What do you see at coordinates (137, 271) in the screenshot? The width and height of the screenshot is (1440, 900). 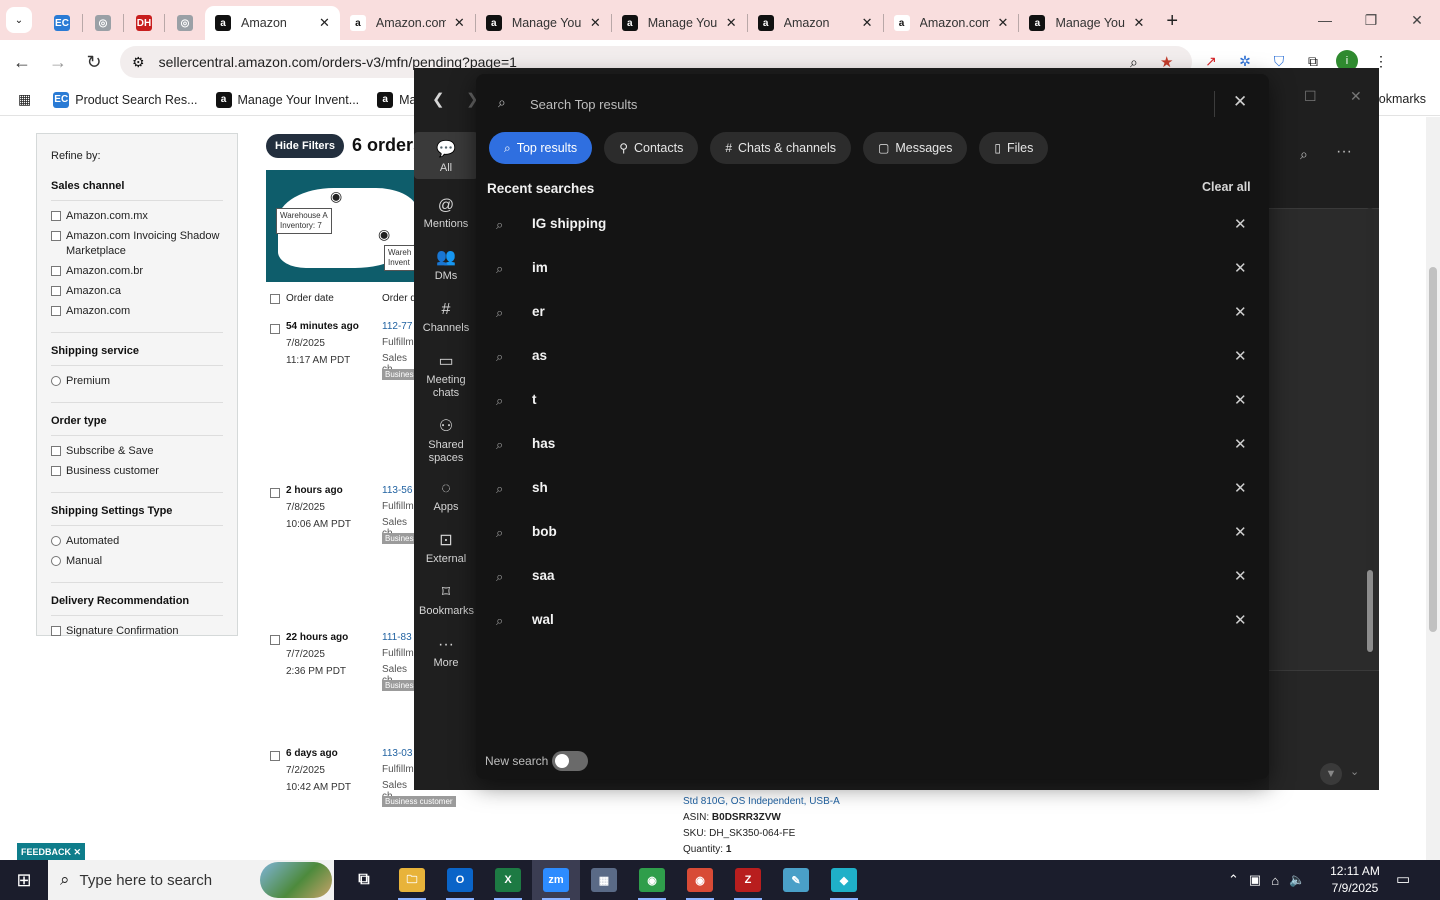 I see `filter-option: Amazon.com.br` at bounding box center [137, 271].